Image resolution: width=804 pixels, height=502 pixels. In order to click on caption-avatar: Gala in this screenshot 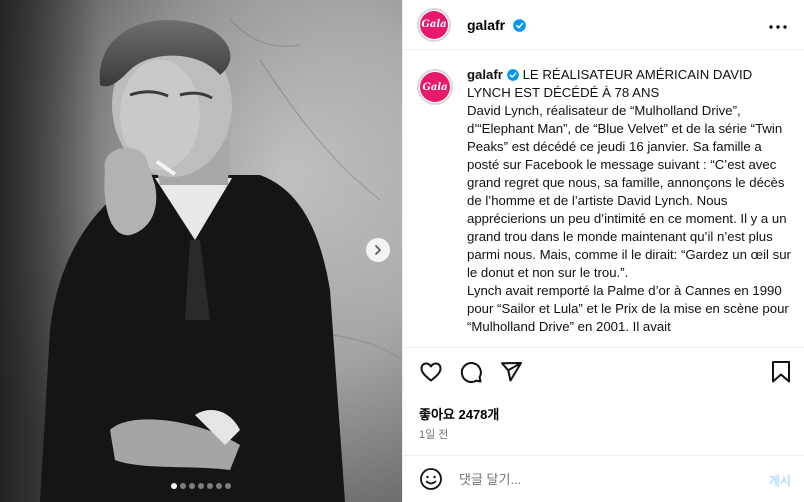, I will do `click(435, 87)`.